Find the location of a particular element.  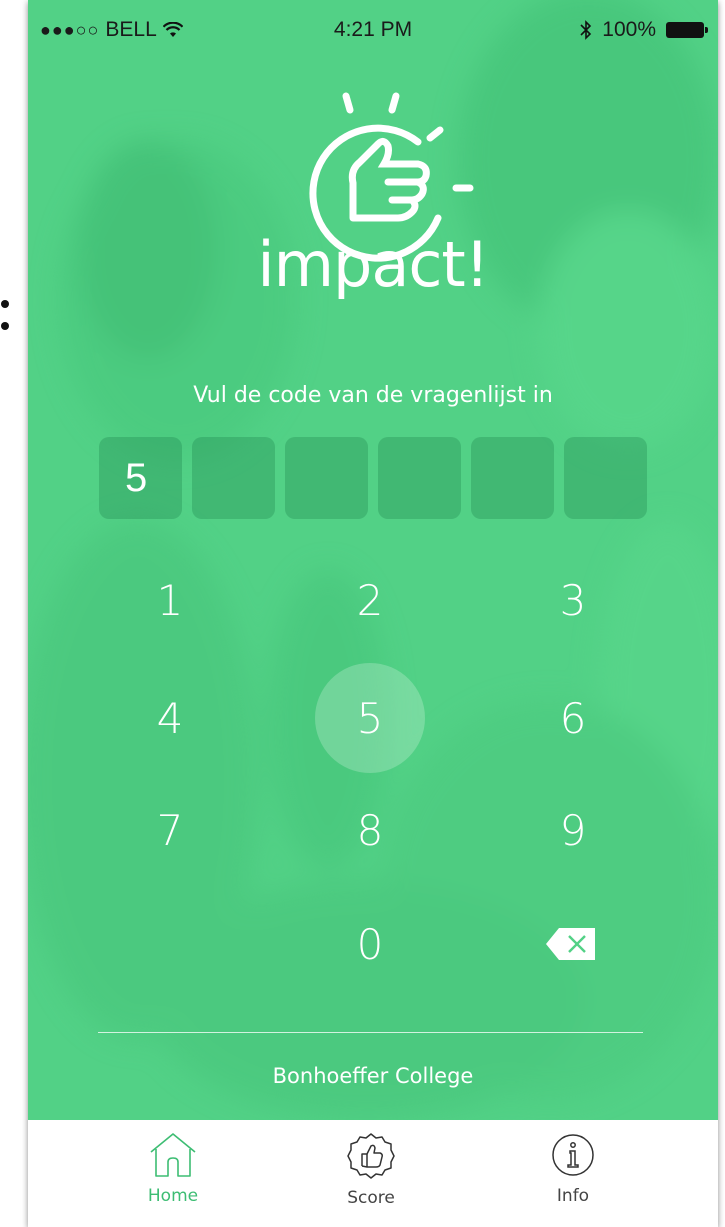

divider is located at coordinates (370, 1032).